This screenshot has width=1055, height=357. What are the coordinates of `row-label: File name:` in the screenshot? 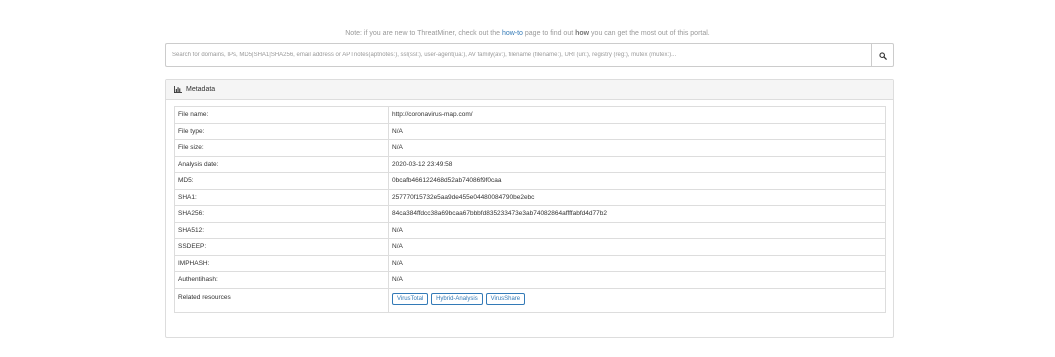 It's located at (281, 115).